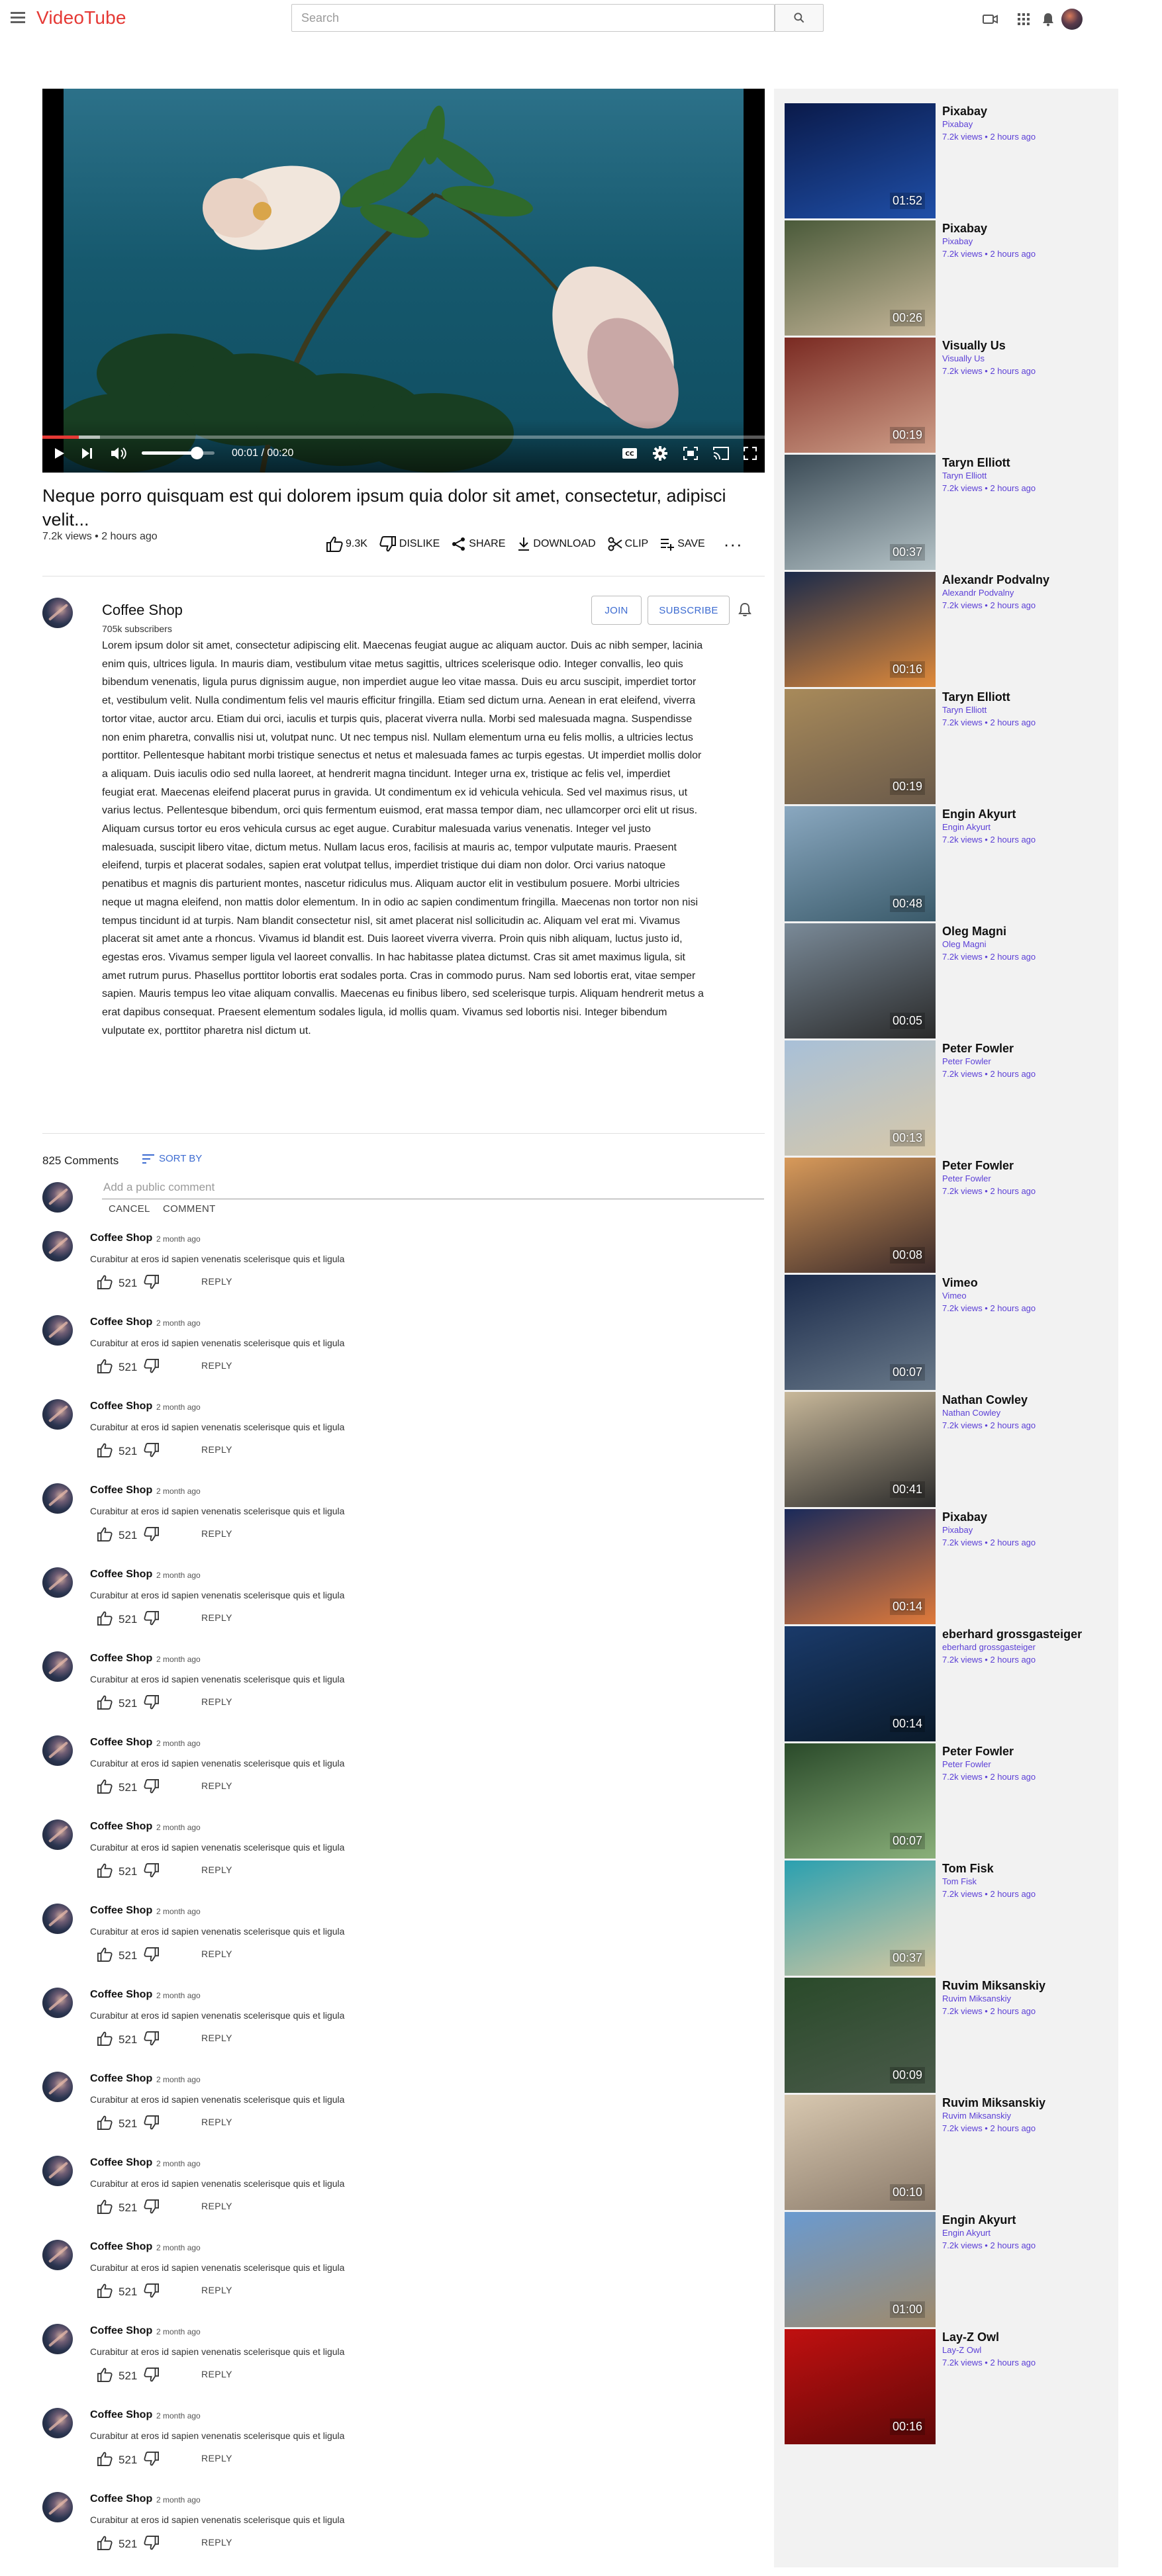  I want to click on related-video-channel: Lay-Z Owl, so click(962, 2350).